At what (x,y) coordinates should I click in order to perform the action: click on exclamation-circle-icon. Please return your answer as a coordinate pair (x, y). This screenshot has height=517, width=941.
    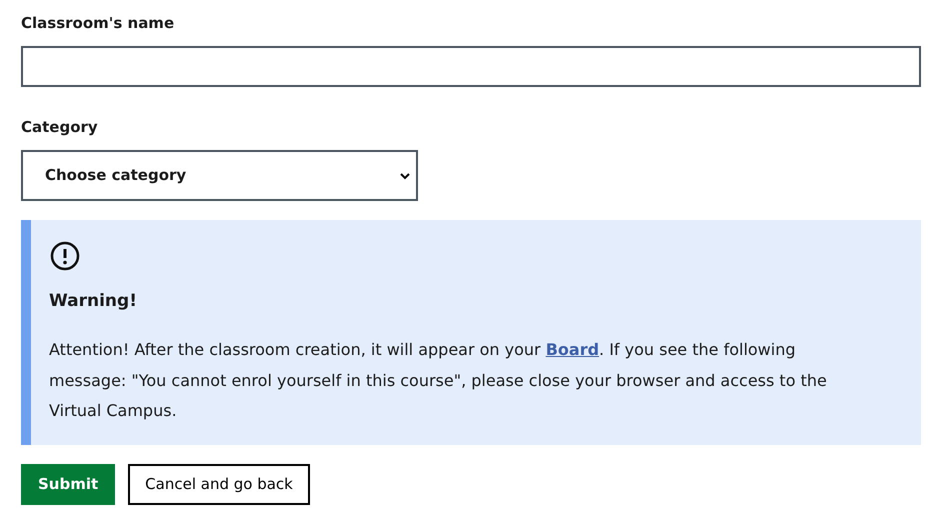
    Looking at the image, I should click on (65, 256).